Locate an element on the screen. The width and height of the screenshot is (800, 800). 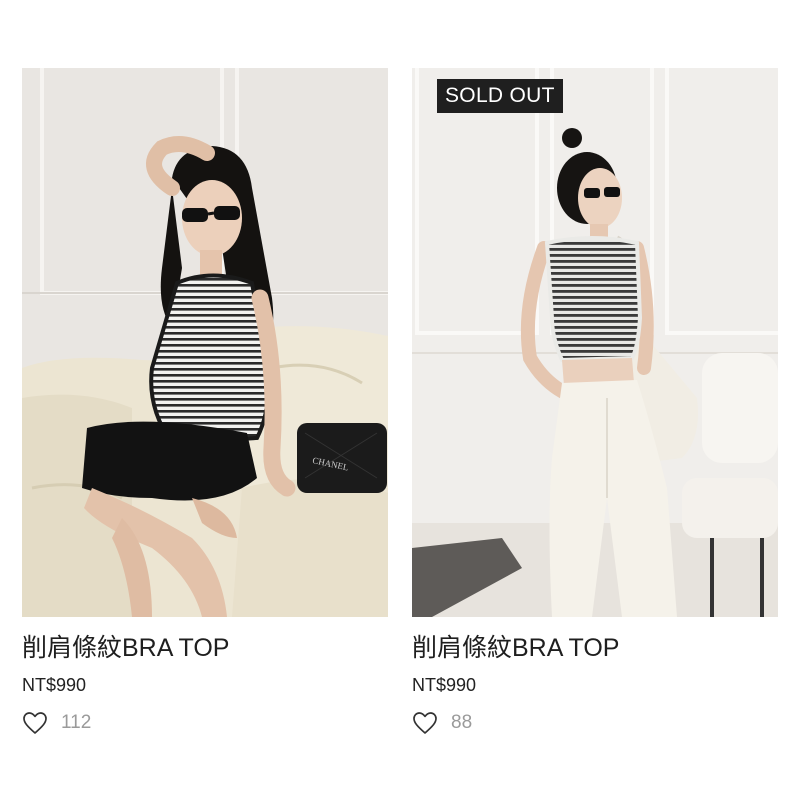
like-count: 112 is located at coordinates (76, 722).